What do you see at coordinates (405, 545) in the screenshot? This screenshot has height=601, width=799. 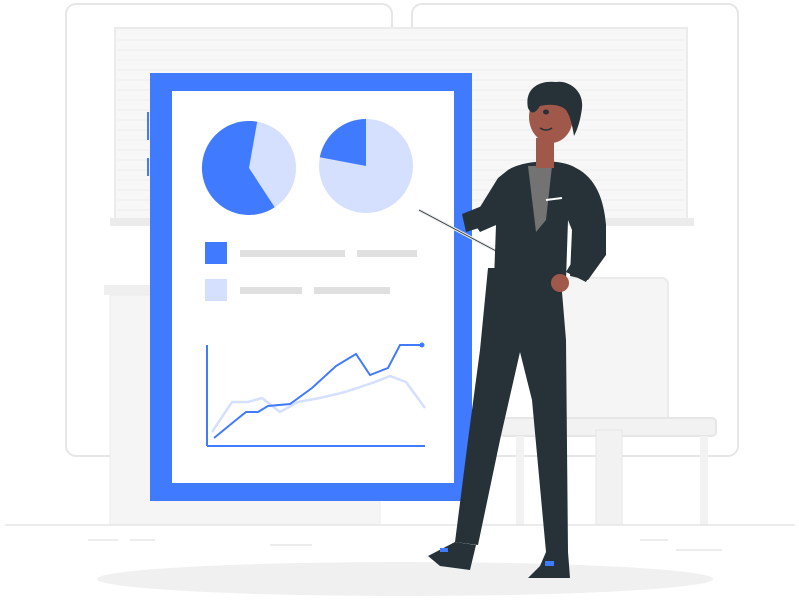 I see `floor-dashes` at bounding box center [405, 545].